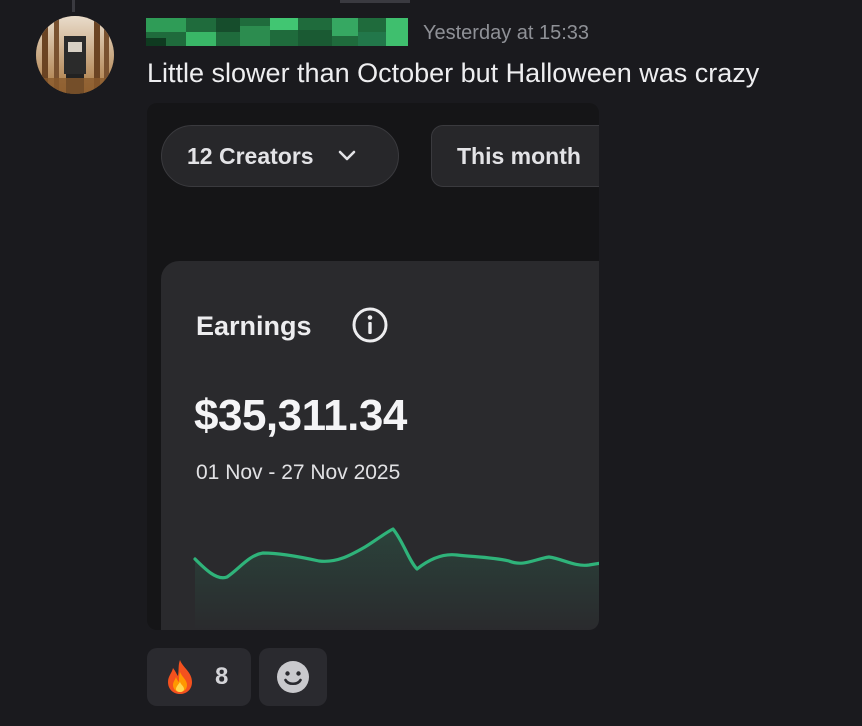  What do you see at coordinates (298, 472) in the screenshot?
I see `date-range: 01 Nov - 27 Nov 2025` at bounding box center [298, 472].